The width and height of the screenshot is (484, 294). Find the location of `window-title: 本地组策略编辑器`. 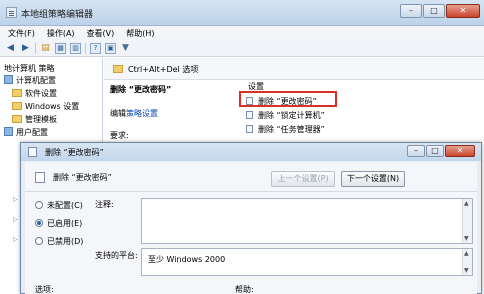

window-title: 本地组策略编辑器 is located at coordinates (57, 15).